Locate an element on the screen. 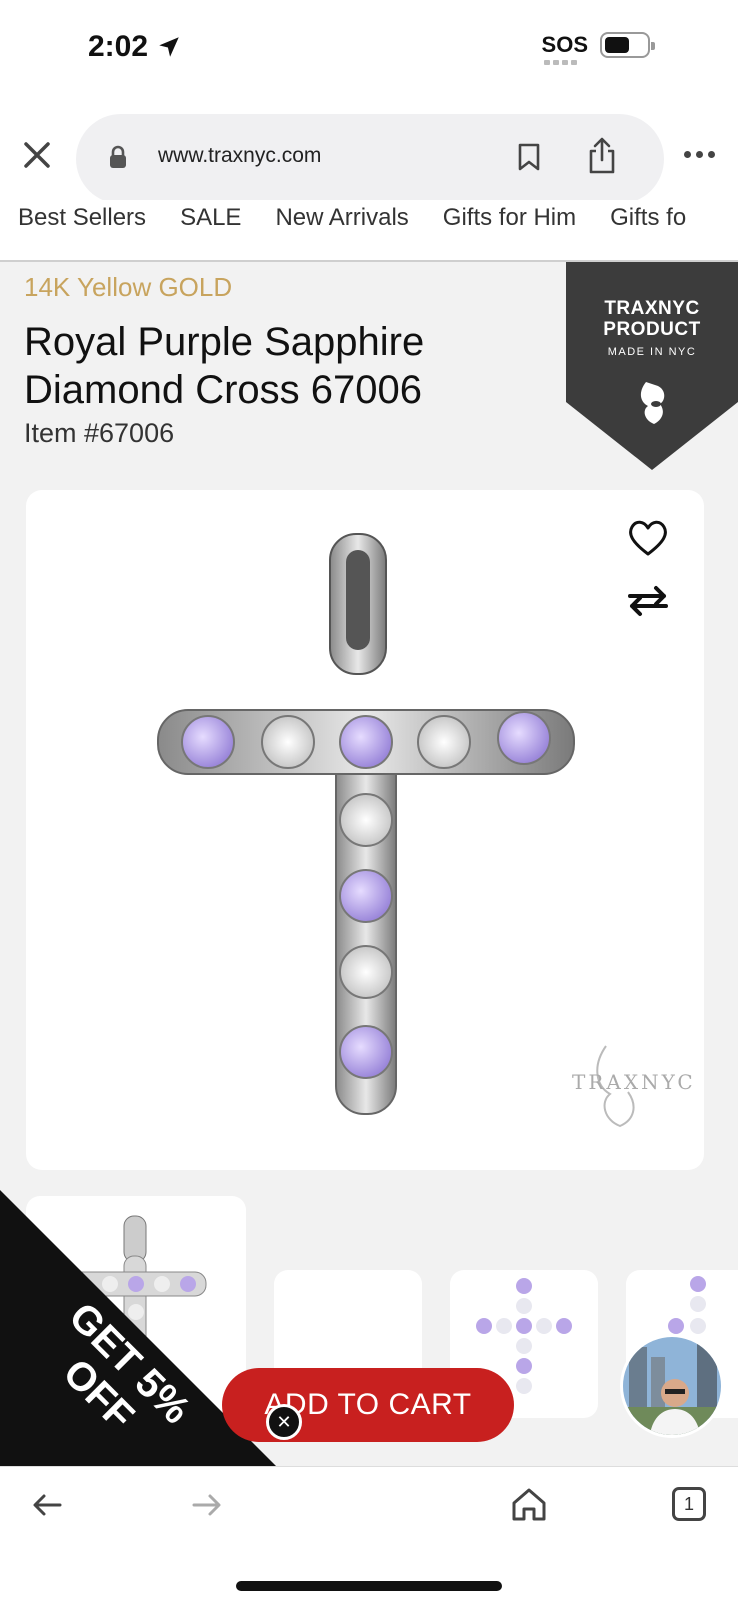 The height and width of the screenshot is (1600, 738). url-field: www.traxnyc.com is located at coordinates (370, 159).